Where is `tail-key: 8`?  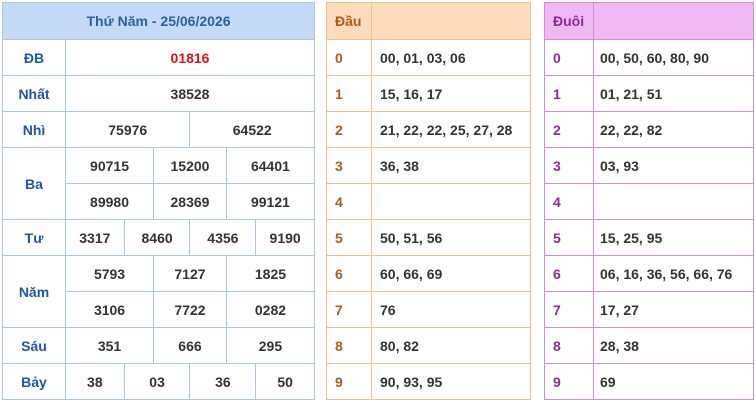 tail-key: 8 is located at coordinates (569, 345).